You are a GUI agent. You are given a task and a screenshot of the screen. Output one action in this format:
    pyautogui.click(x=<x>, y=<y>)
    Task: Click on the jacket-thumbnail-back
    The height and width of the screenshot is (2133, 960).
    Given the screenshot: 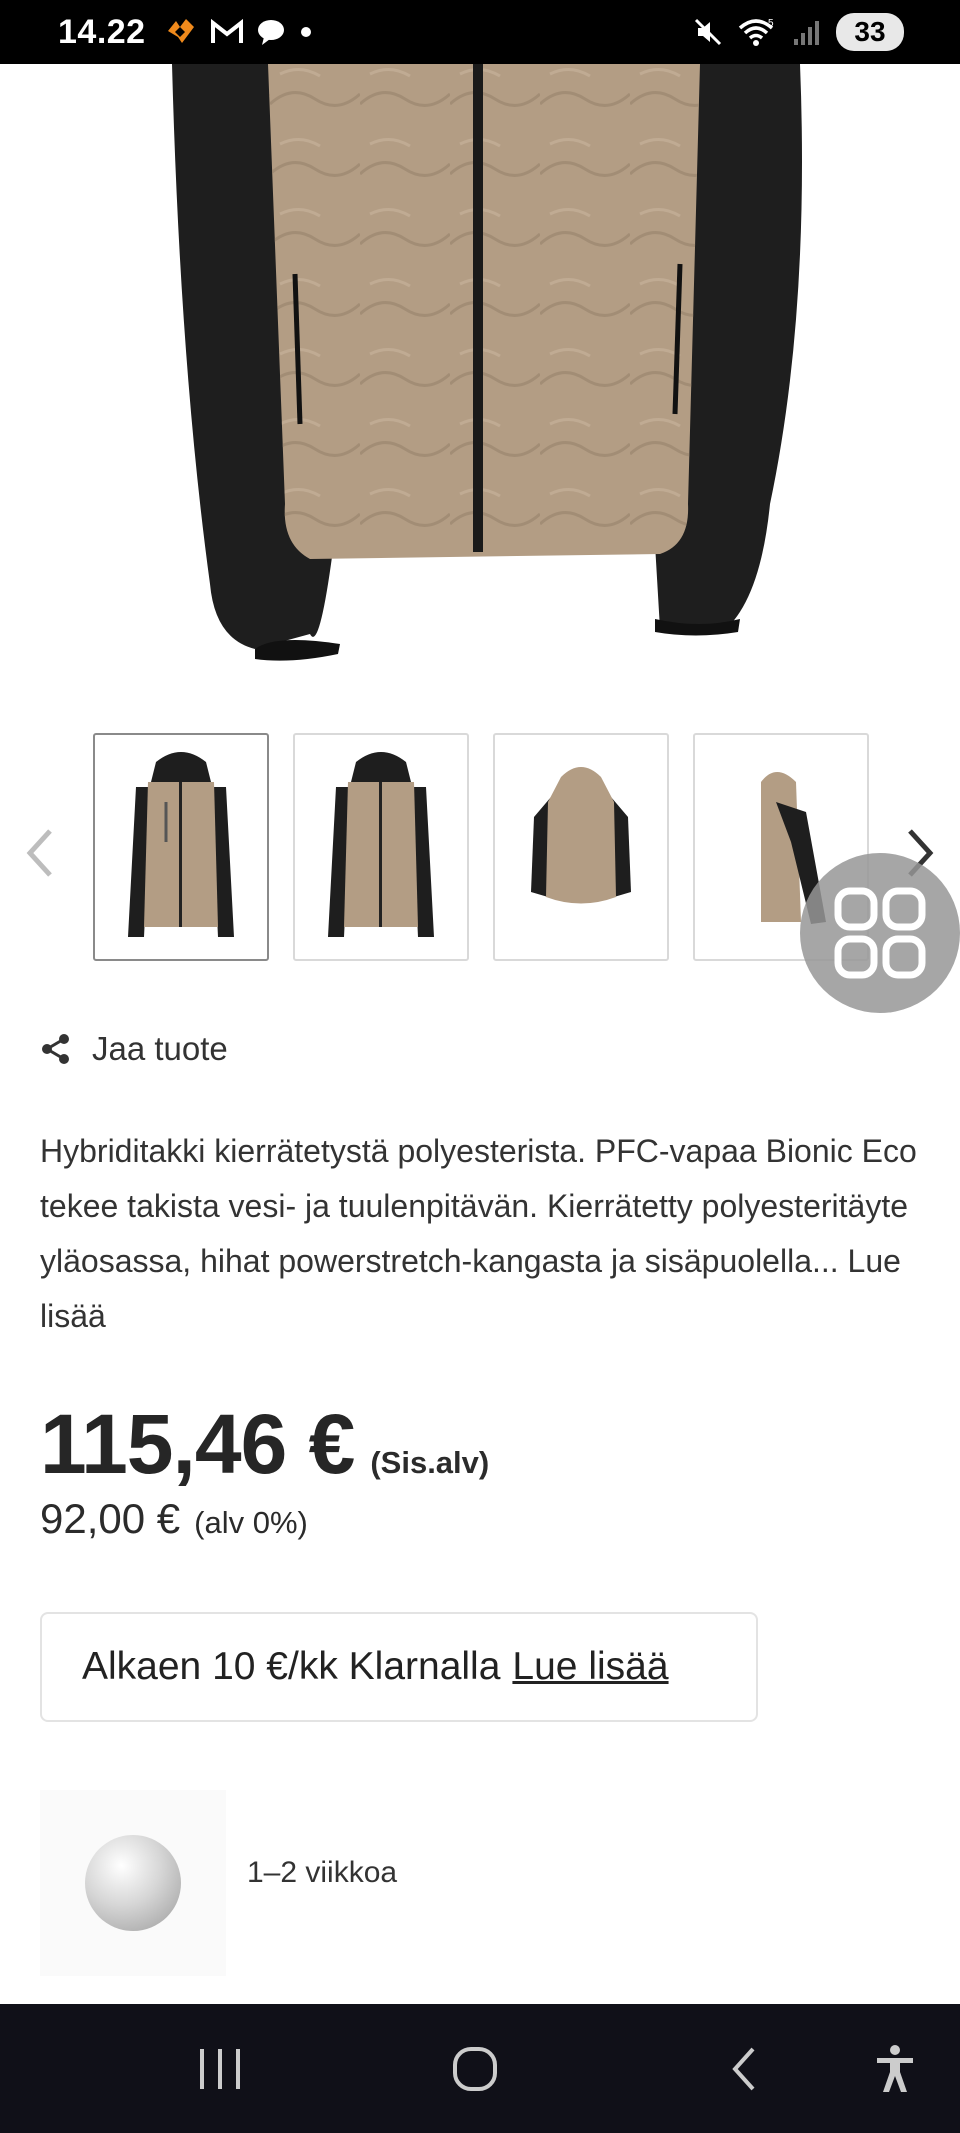 What is the action you would take?
    pyautogui.click(x=581, y=835)
    